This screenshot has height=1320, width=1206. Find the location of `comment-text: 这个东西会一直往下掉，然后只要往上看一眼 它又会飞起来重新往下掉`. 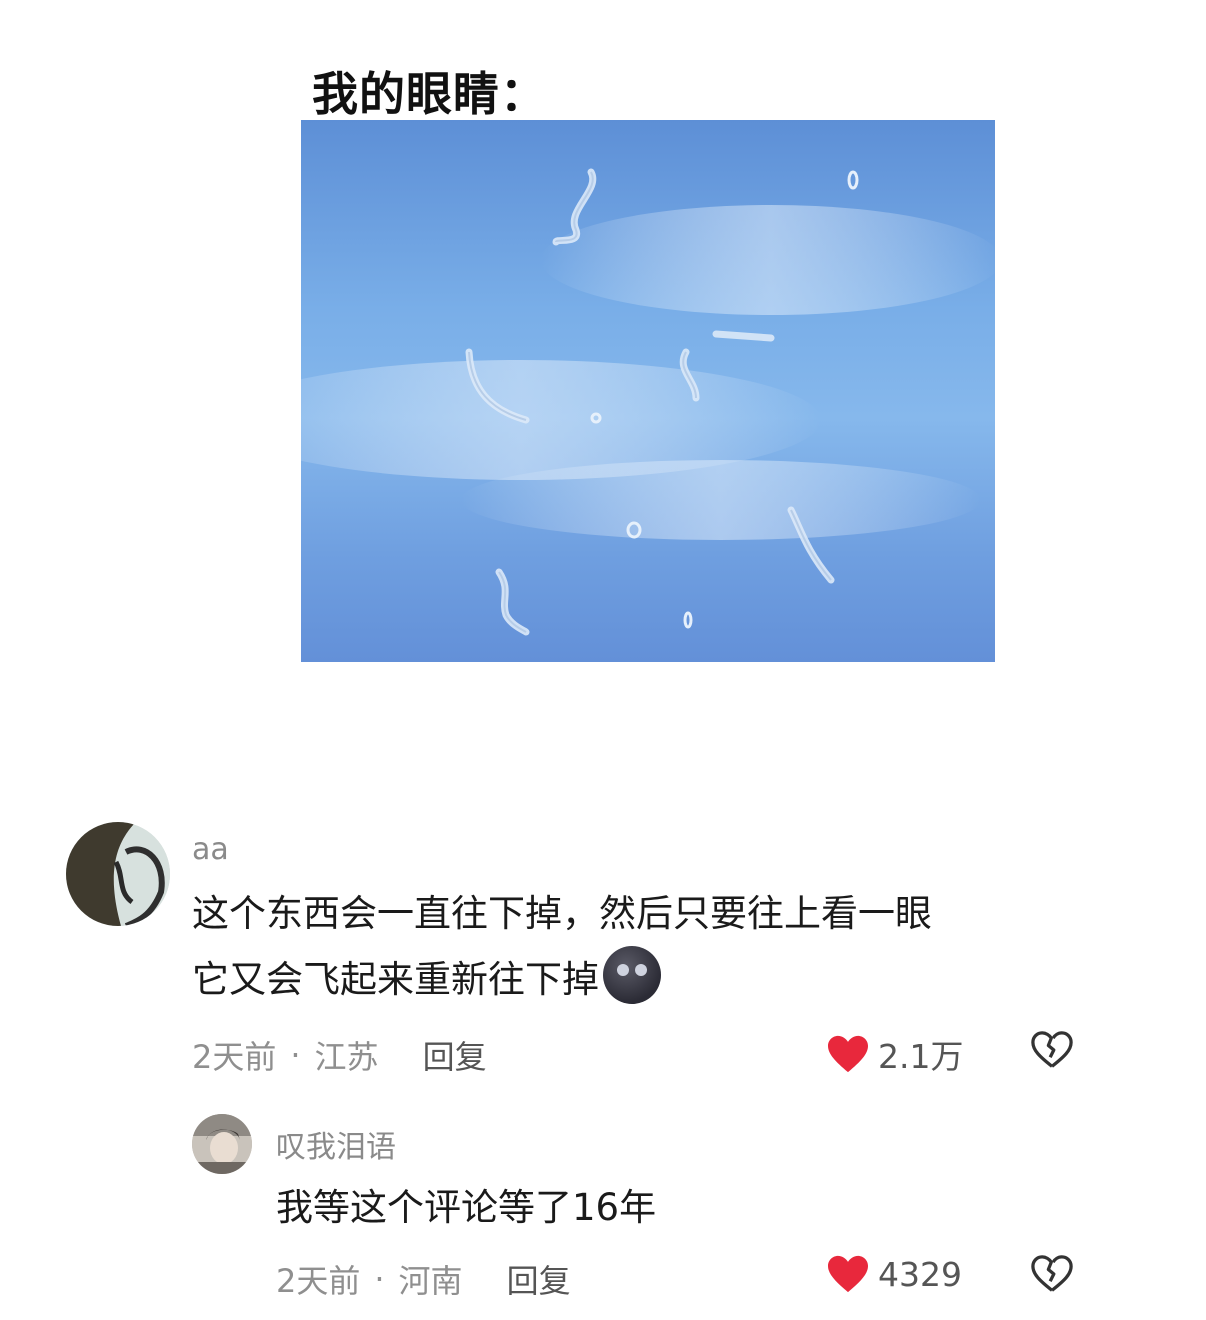

comment-text: 这个东西会一直往下掉，然后只要往上看一眼 它又会飞起来重新往下掉 is located at coordinates (562, 947).